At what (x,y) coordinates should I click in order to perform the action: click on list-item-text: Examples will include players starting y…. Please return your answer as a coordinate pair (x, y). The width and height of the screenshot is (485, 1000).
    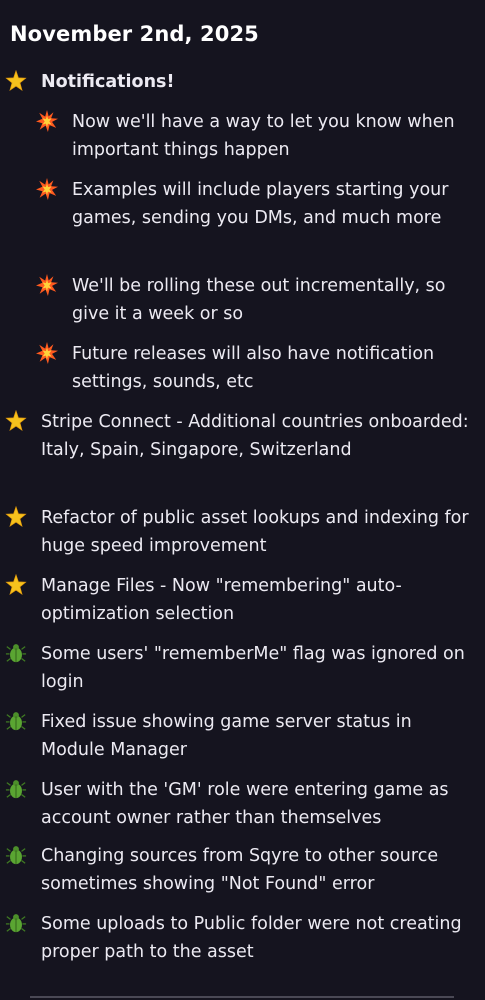
    Looking at the image, I should click on (260, 204).